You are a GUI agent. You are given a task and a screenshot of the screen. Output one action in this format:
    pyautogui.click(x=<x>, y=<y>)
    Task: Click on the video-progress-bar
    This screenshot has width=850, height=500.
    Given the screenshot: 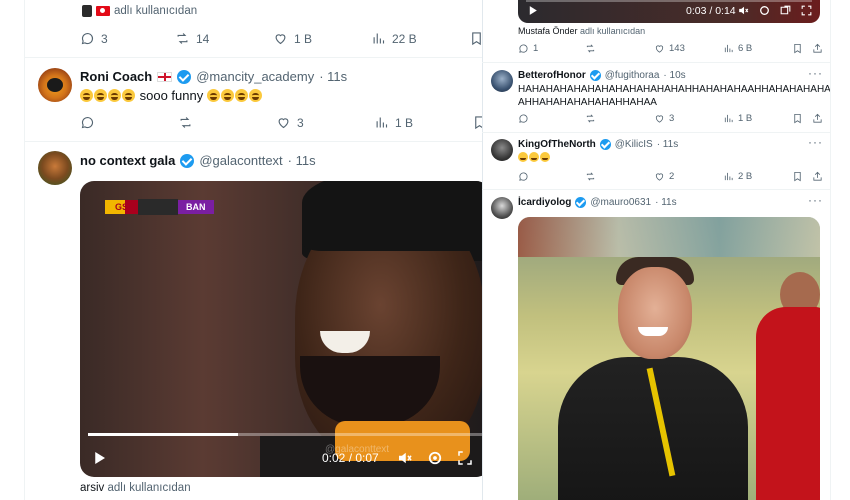 What is the action you would take?
    pyautogui.click(x=285, y=434)
    